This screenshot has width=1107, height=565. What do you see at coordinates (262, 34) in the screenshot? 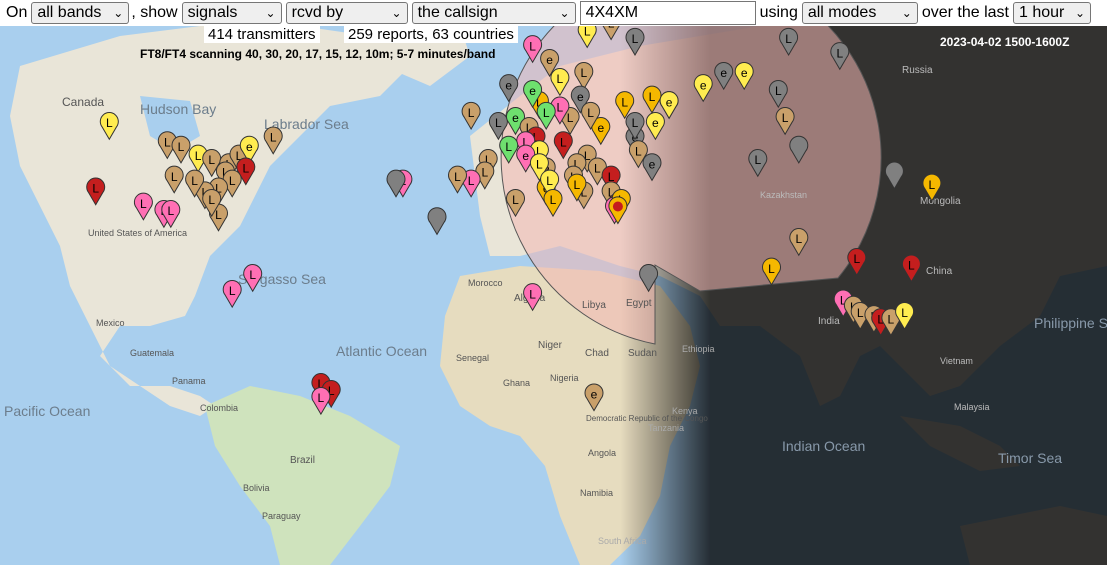
I see `transmitter-count: 414 transmitters` at bounding box center [262, 34].